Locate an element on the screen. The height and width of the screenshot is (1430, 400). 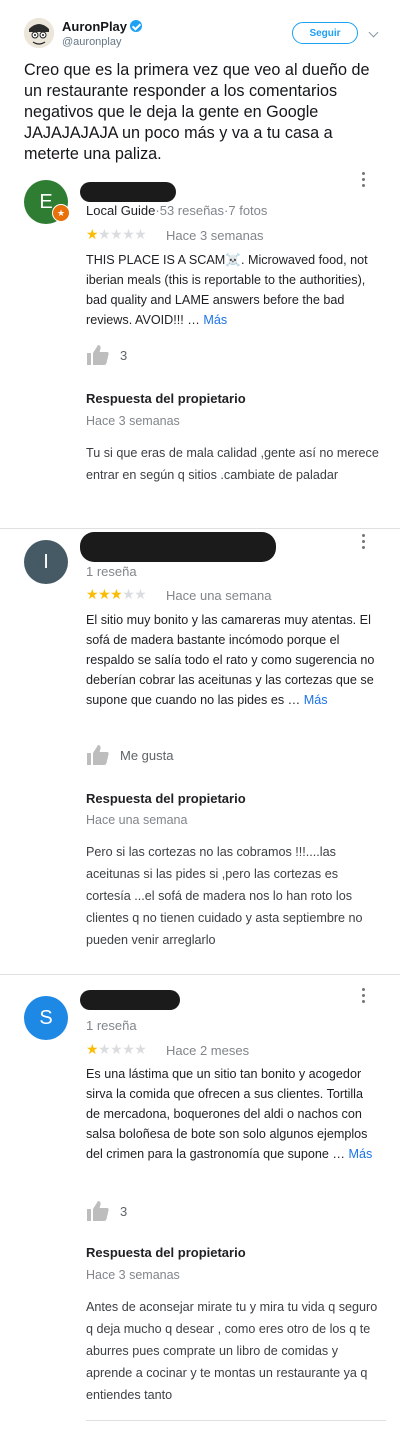
account-name-text: AuronPlay is located at coordinates (95, 26).